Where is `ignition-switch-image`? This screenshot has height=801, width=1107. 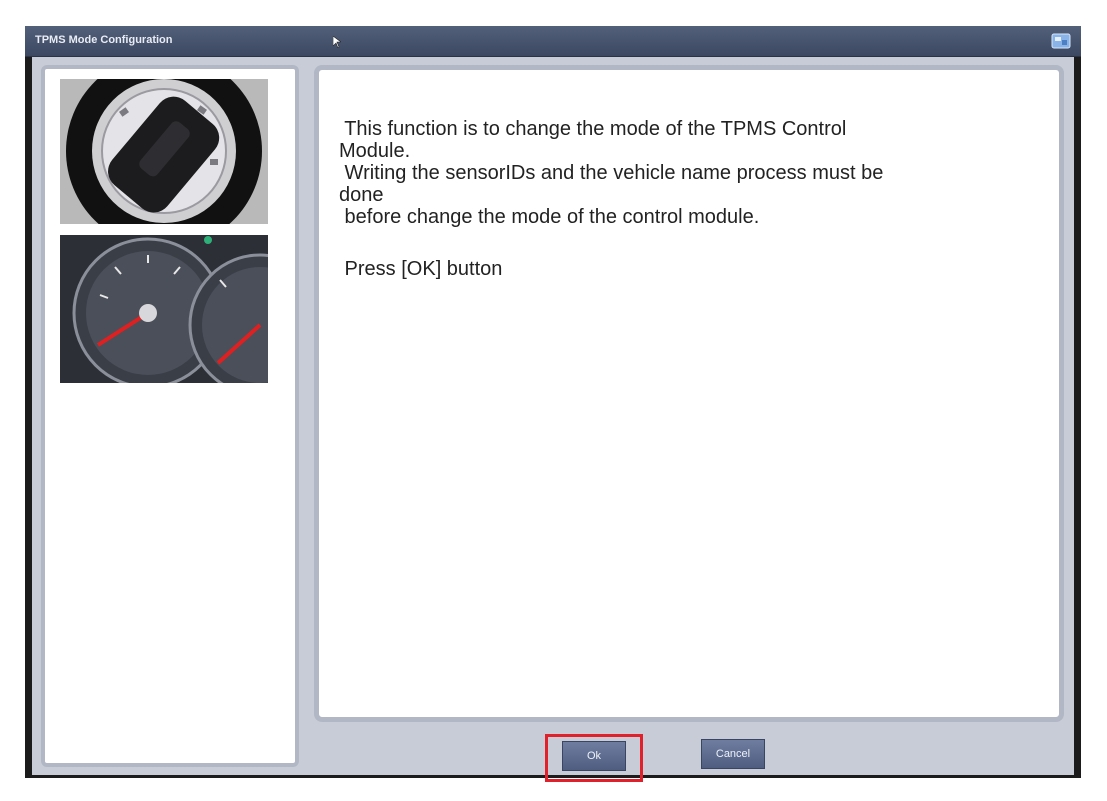 ignition-switch-image is located at coordinates (164, 151).